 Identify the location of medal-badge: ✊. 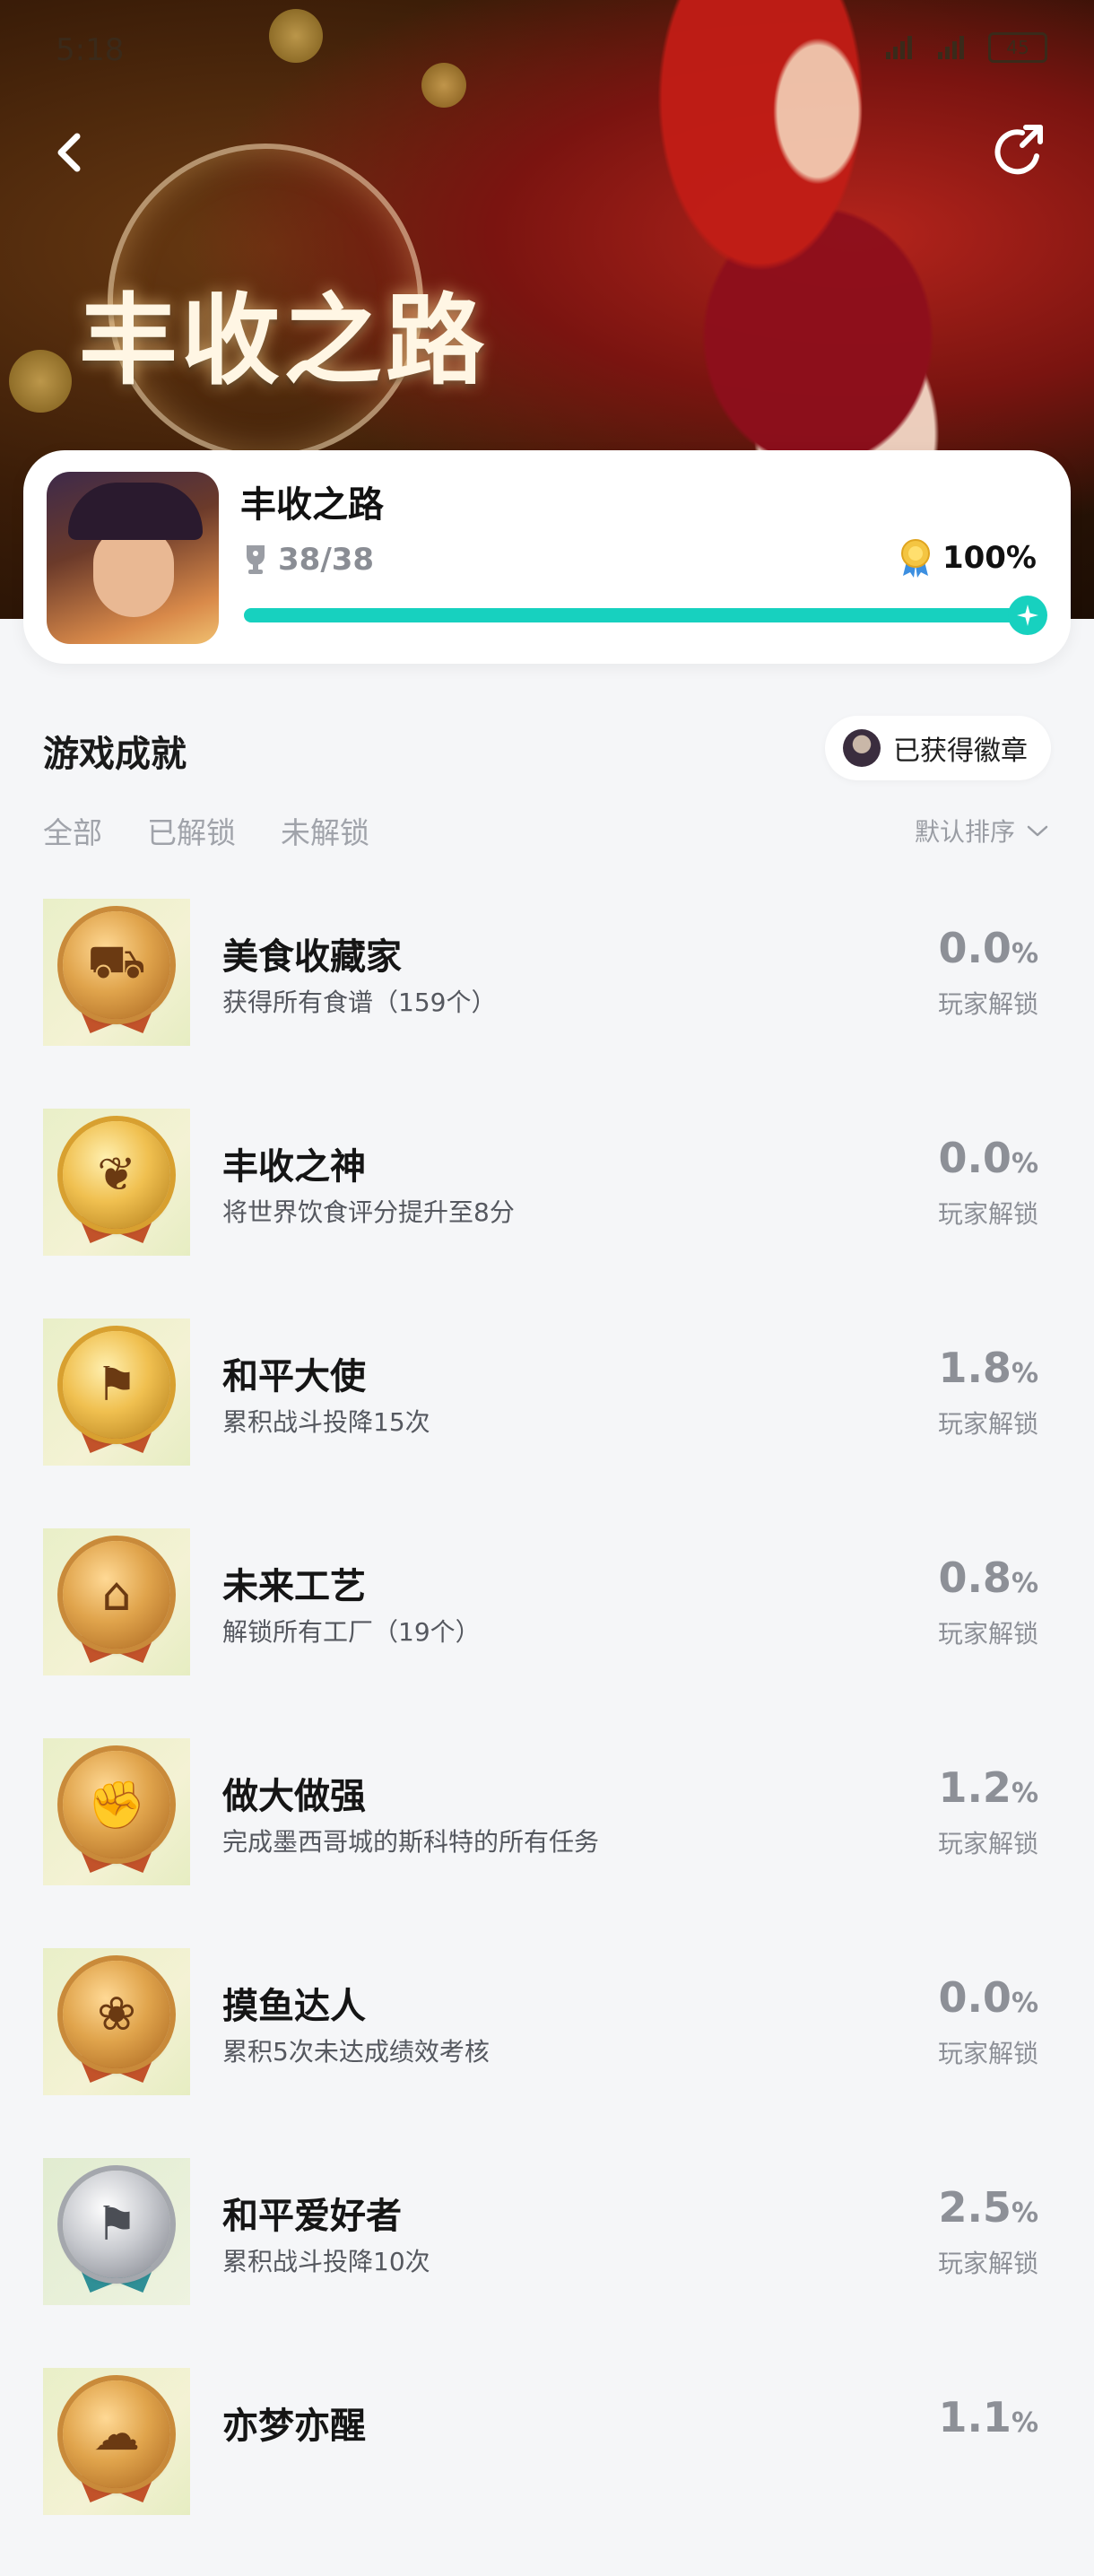
(116, 1804).